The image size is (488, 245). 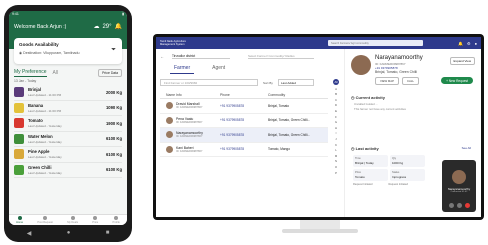 What do you see at coordinates (56, 73) in the screenshot?
I see `tab-all: All` at bounding box center [56, 73].